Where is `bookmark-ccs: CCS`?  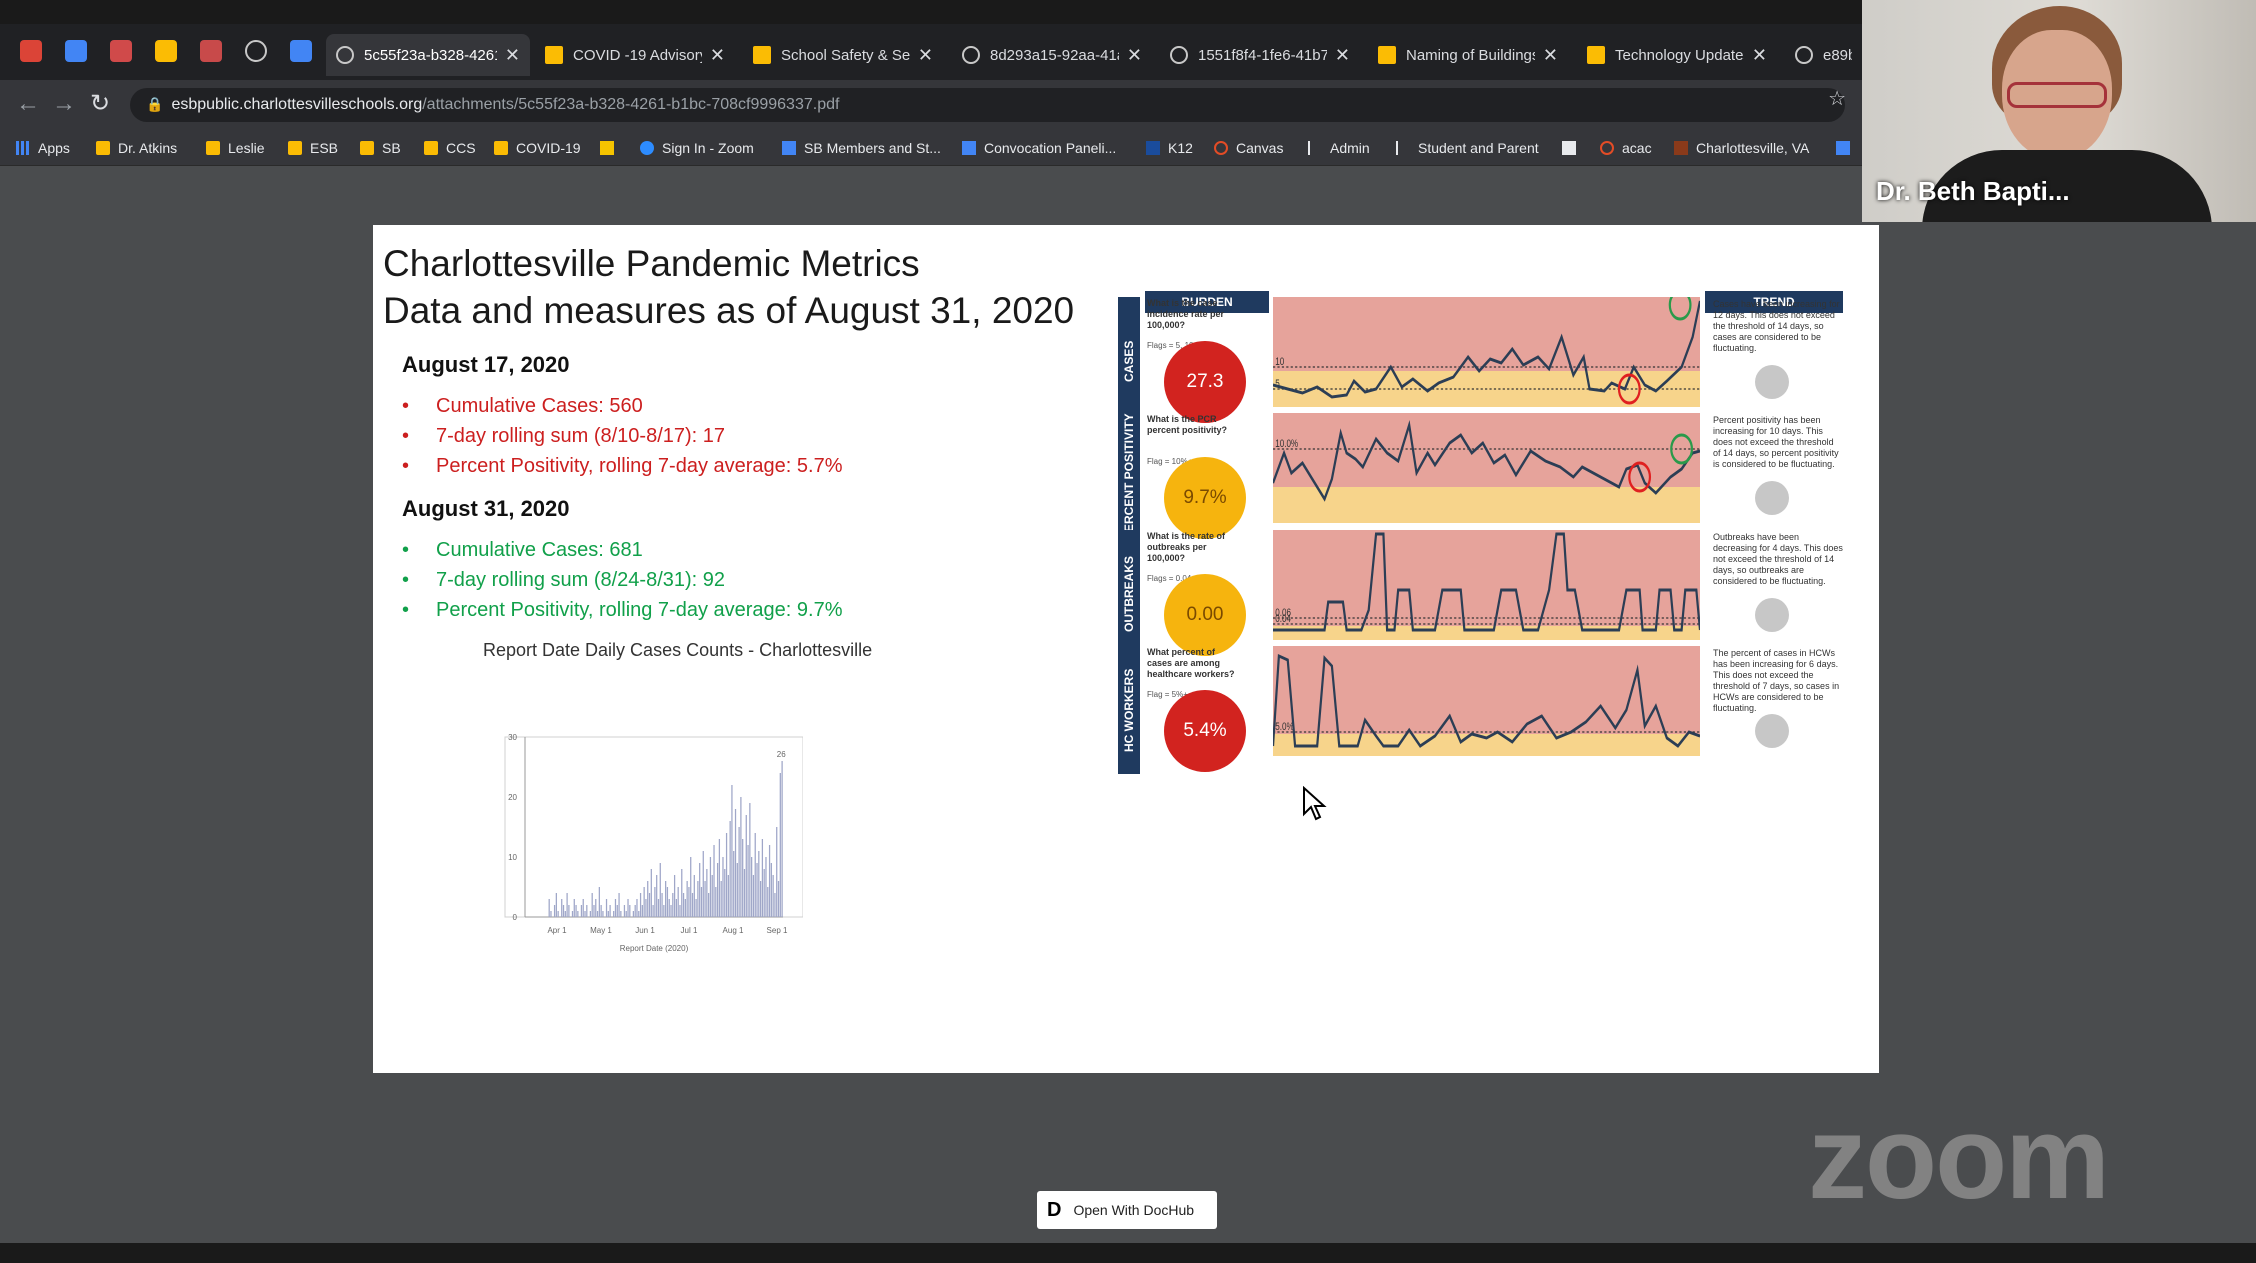
bookmark-ccs: CCS is located at coordinates (450, 148).